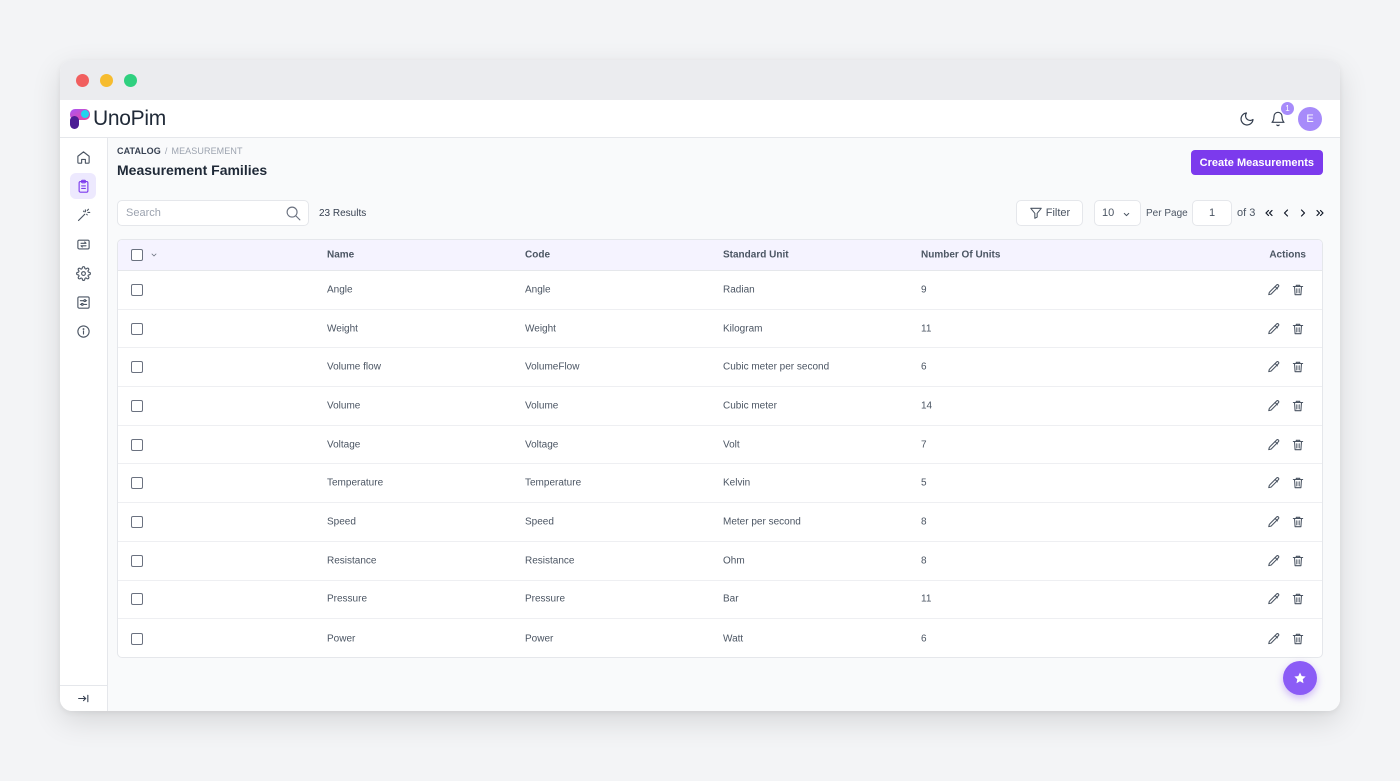 This screenshot has width=1400, height=781. Describe the element at coordinates (139, 151) in the screenshot. I see `breadcrumb-catalog: Catalog` at that location.